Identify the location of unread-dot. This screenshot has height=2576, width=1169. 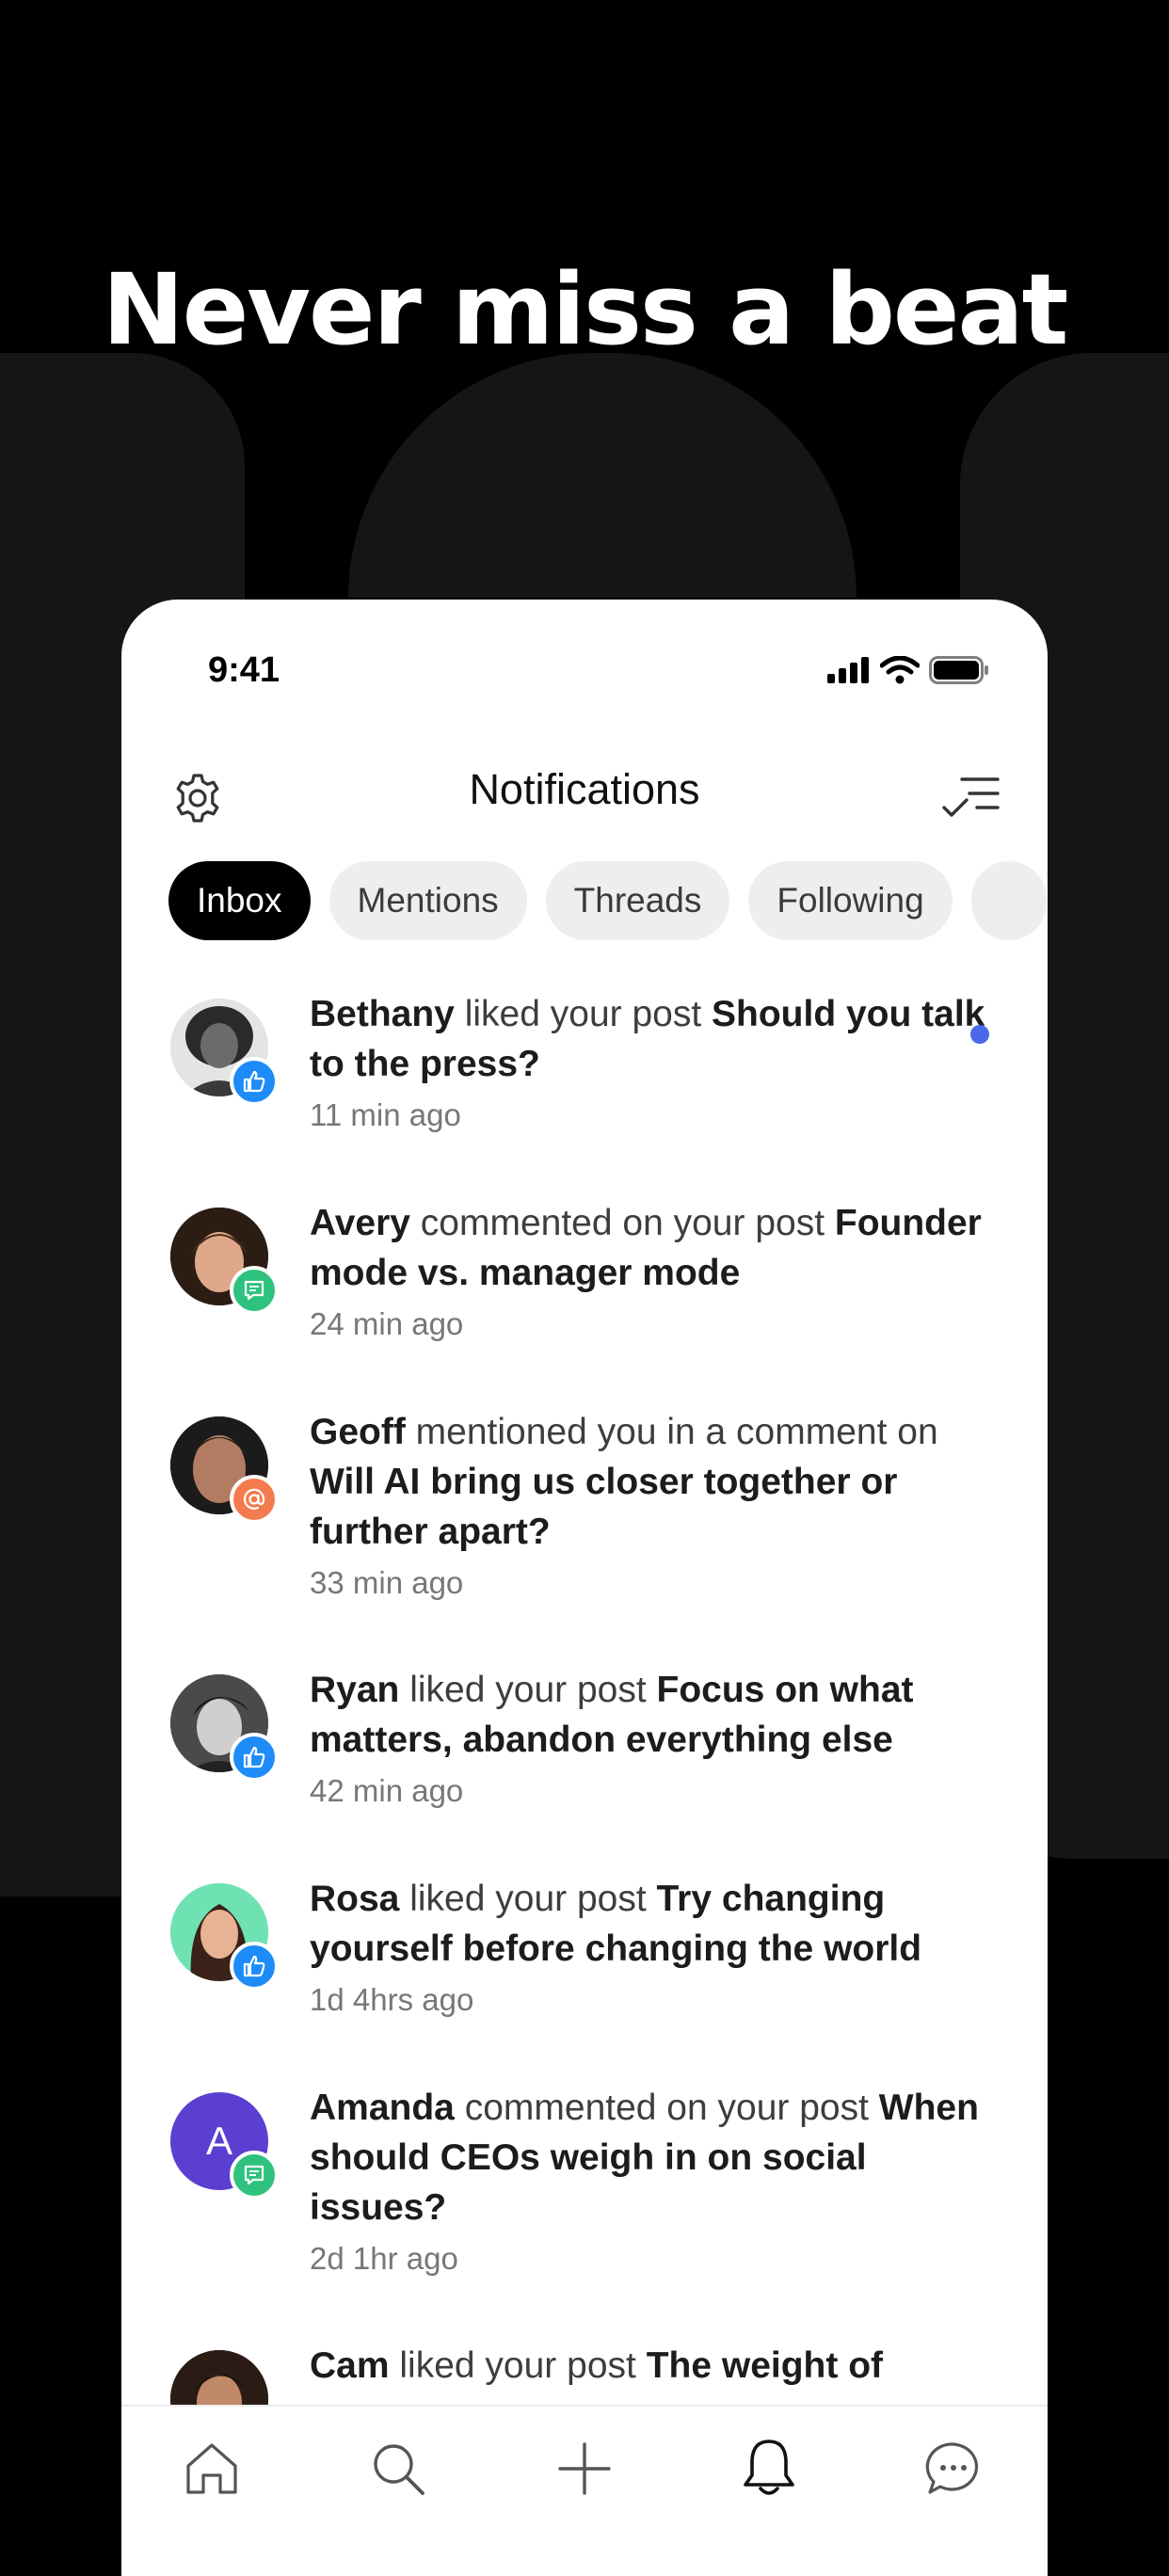
(980, 1034).